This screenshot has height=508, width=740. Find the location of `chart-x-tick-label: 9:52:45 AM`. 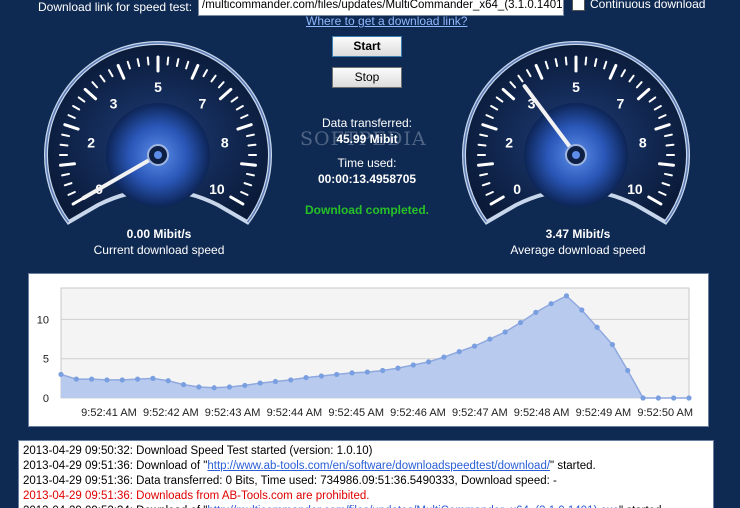

chart-x-tick-label: 9:52:45 AM is located at coordinates (356, 413).